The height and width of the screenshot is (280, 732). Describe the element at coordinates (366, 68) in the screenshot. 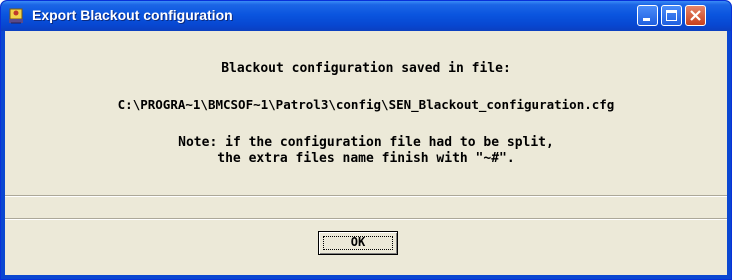

I see `saved-message: Blackout configuration saved in file:` at that location.